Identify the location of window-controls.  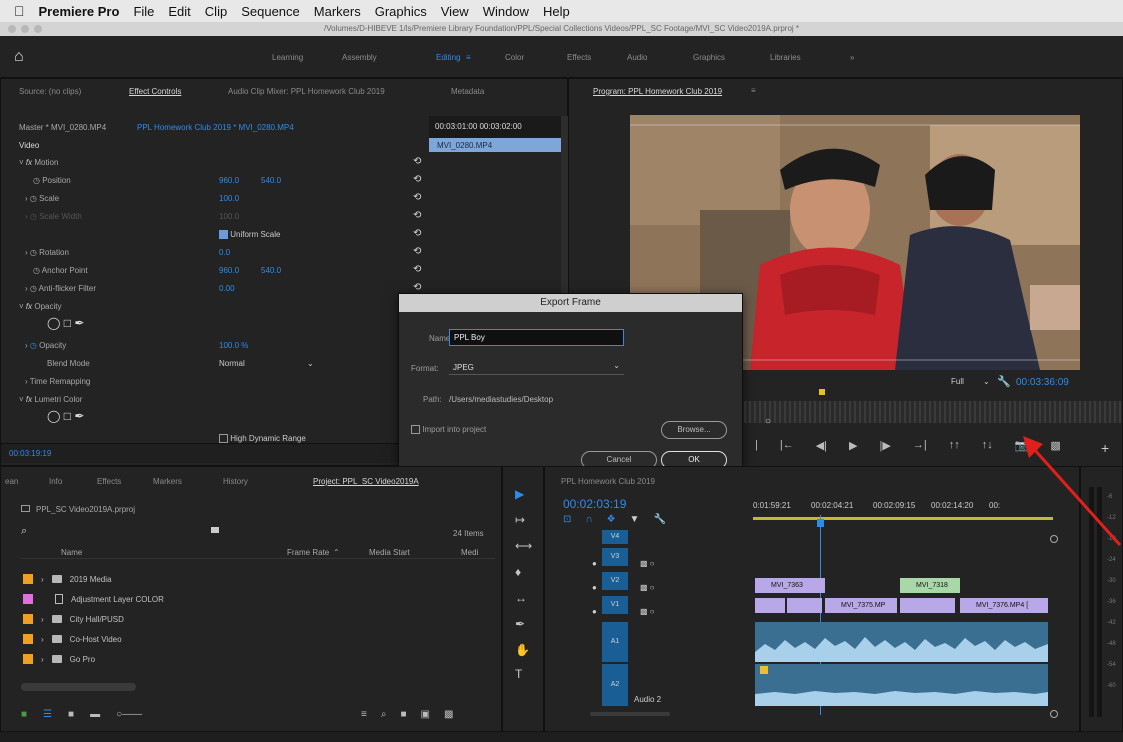
(25, 29).